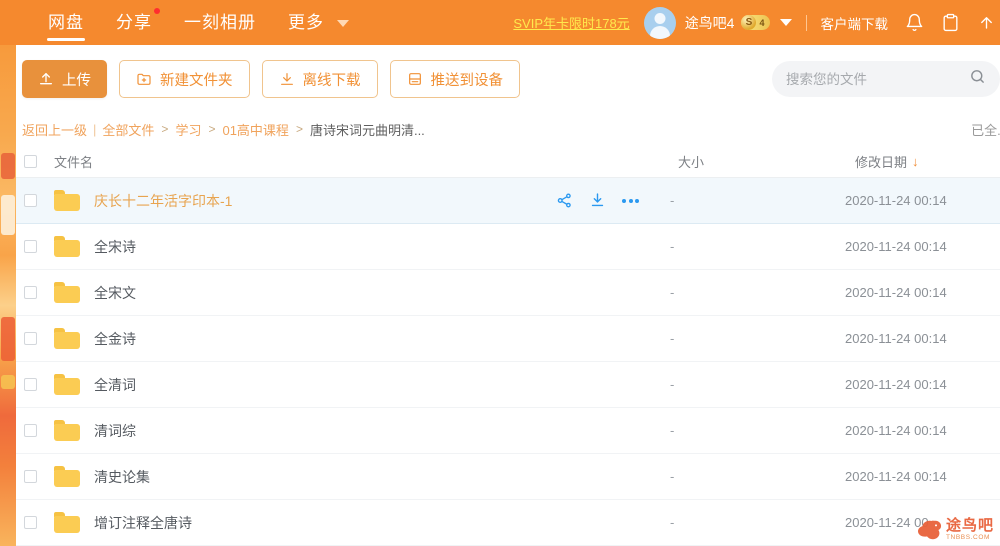 This screenshot has height=546, width=1000. What do you see at coordinates (806, 22) in the screenshot?
I see `header-divider` at bounding box center [806, 22].